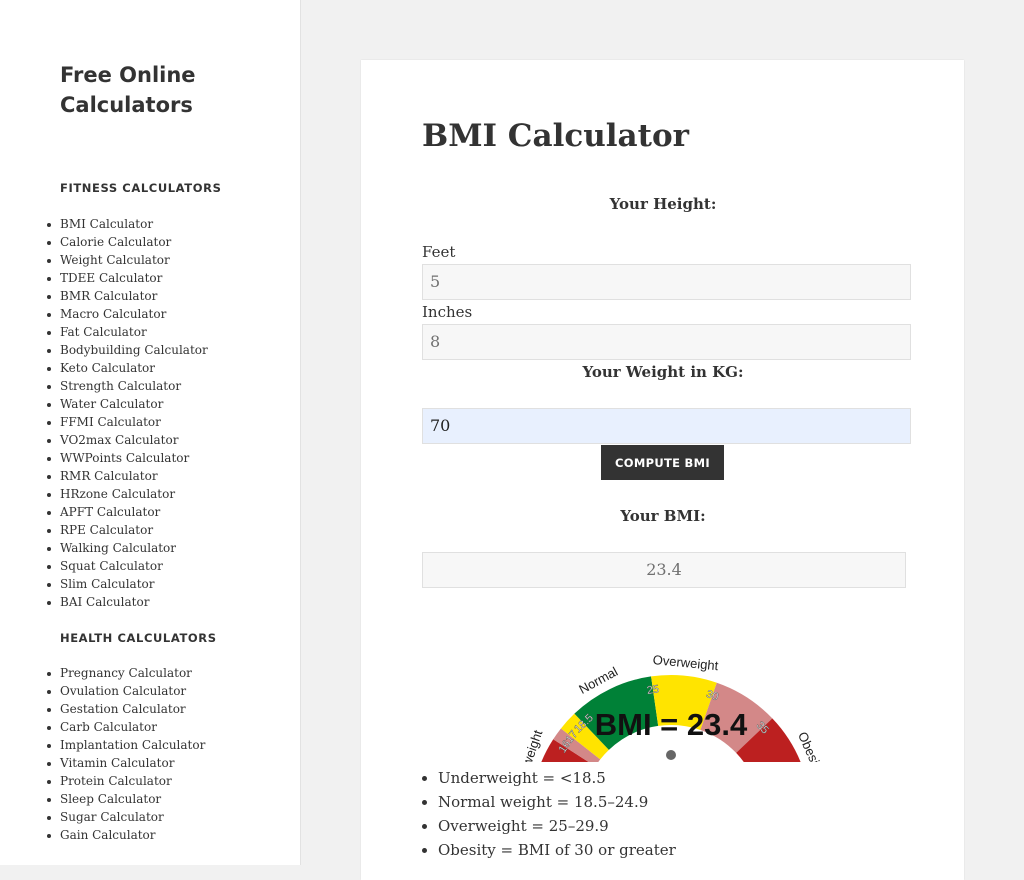 The height and width of the screenshot is (880, 1024). What do you see at coordinates (663, 204) in the screenshot?
I see `height-section-label: Your Height:` at bounding box center [663, 204].